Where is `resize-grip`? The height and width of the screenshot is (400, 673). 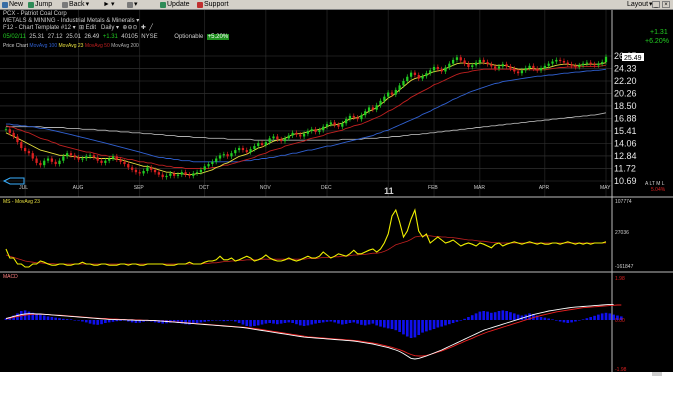
resize-grip is located at coordinates (657, 374).